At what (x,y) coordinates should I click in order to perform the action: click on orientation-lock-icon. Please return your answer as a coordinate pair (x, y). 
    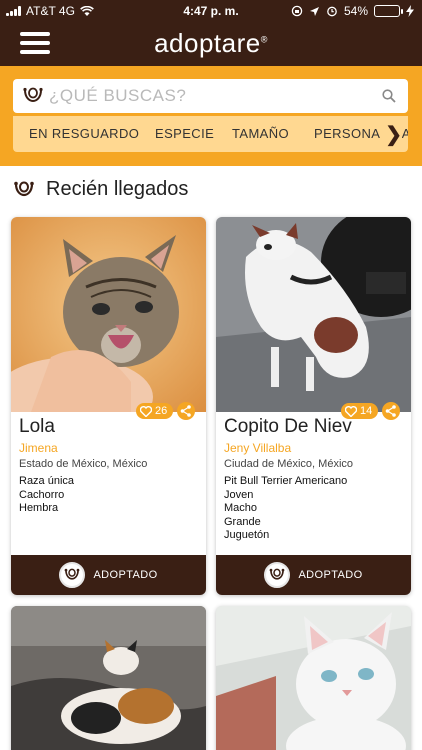
    Looking at the image, I should click on (297, 11).